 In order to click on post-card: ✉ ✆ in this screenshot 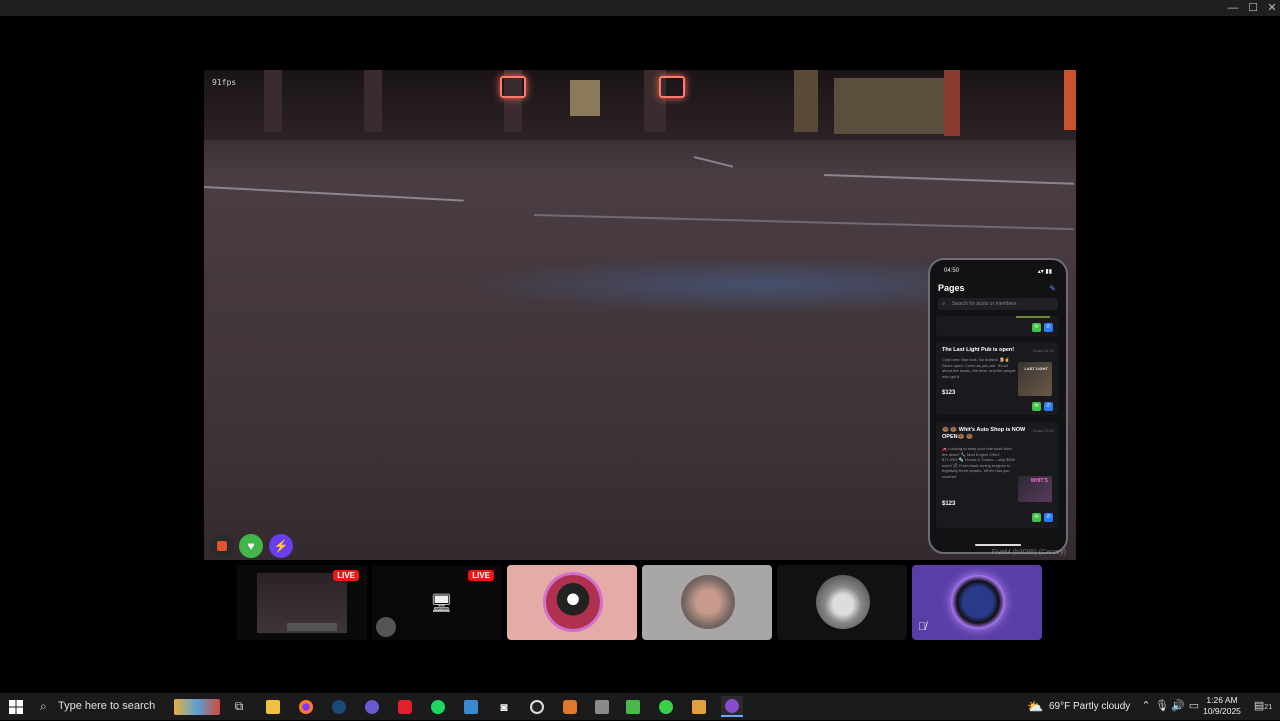, I will do `click(997, 326)`.